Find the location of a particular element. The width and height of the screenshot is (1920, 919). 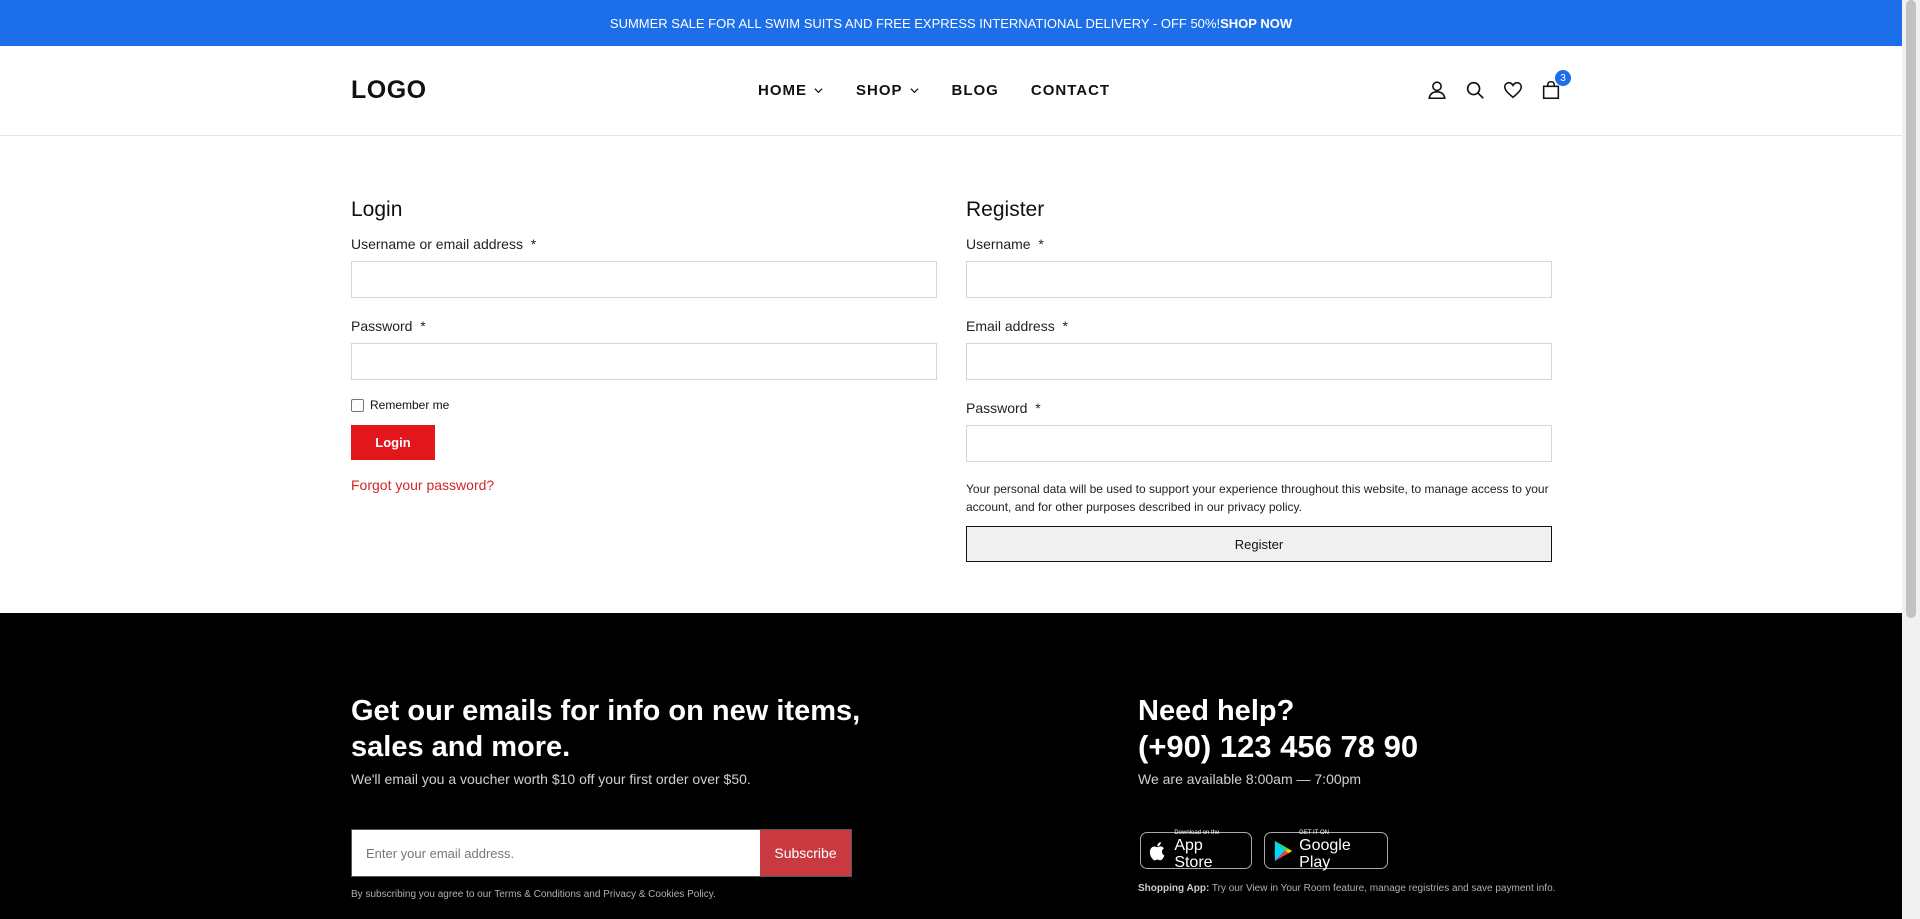

username-label: Username or email address * is located at coordinates (644, 244).